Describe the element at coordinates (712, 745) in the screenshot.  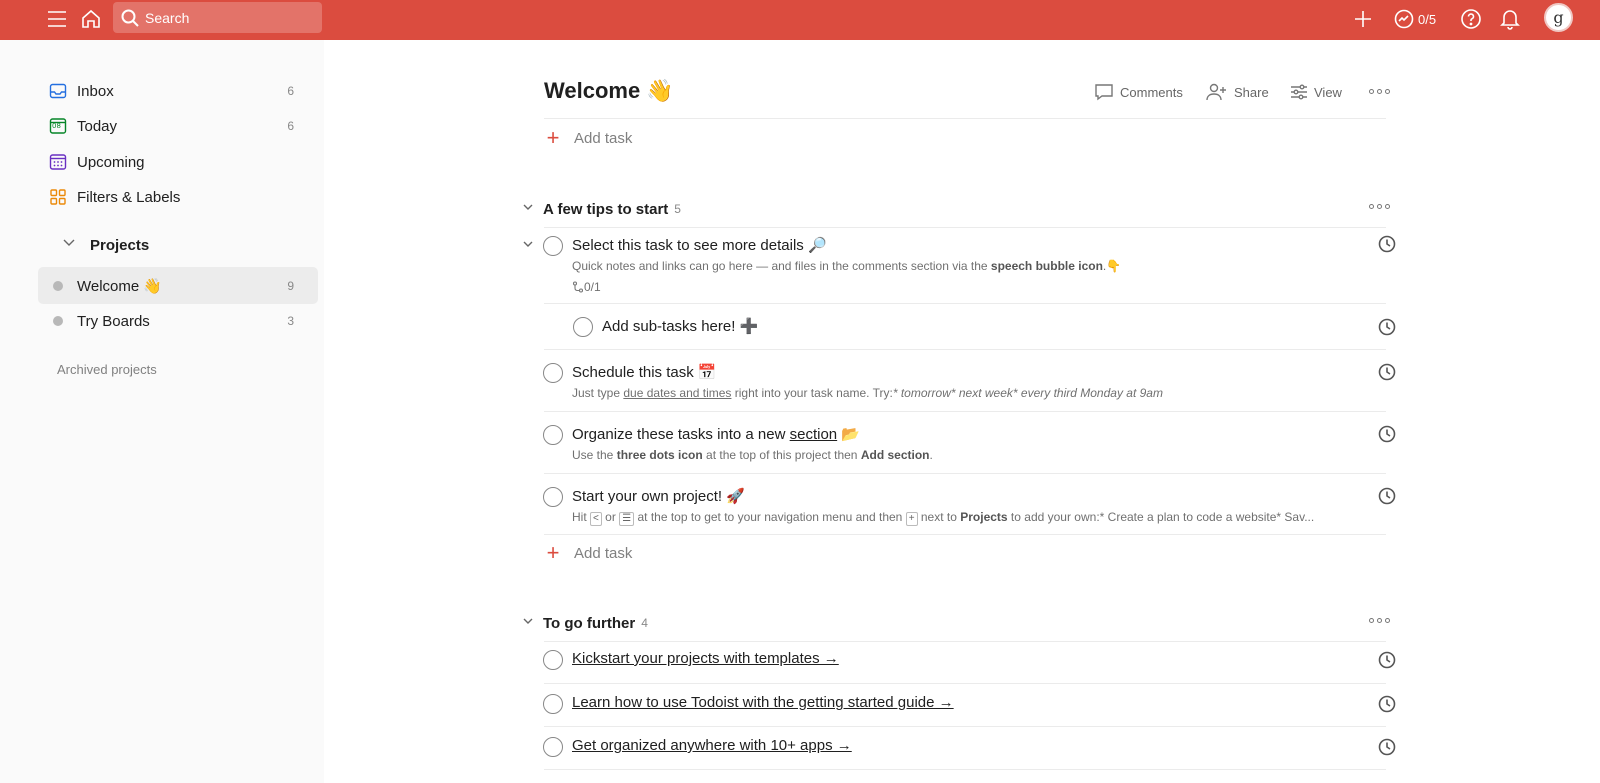
I see `task-title: Get organized anywhere with 10+ apps →` at that location.